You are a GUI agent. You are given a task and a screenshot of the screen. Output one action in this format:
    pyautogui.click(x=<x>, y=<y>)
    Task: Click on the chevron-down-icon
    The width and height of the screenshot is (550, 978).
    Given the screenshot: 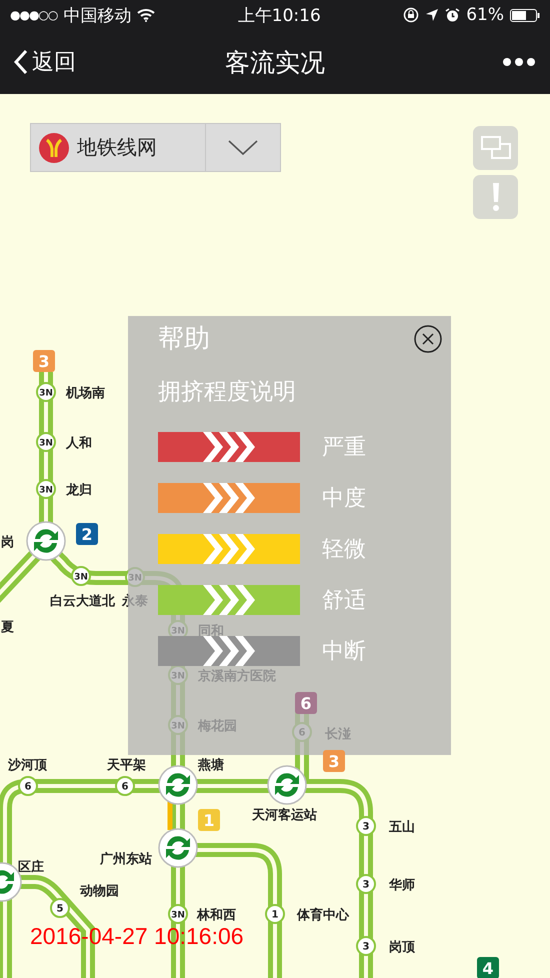 What is the action you would take?
    pyautogui.click(x=243, y=148)
    